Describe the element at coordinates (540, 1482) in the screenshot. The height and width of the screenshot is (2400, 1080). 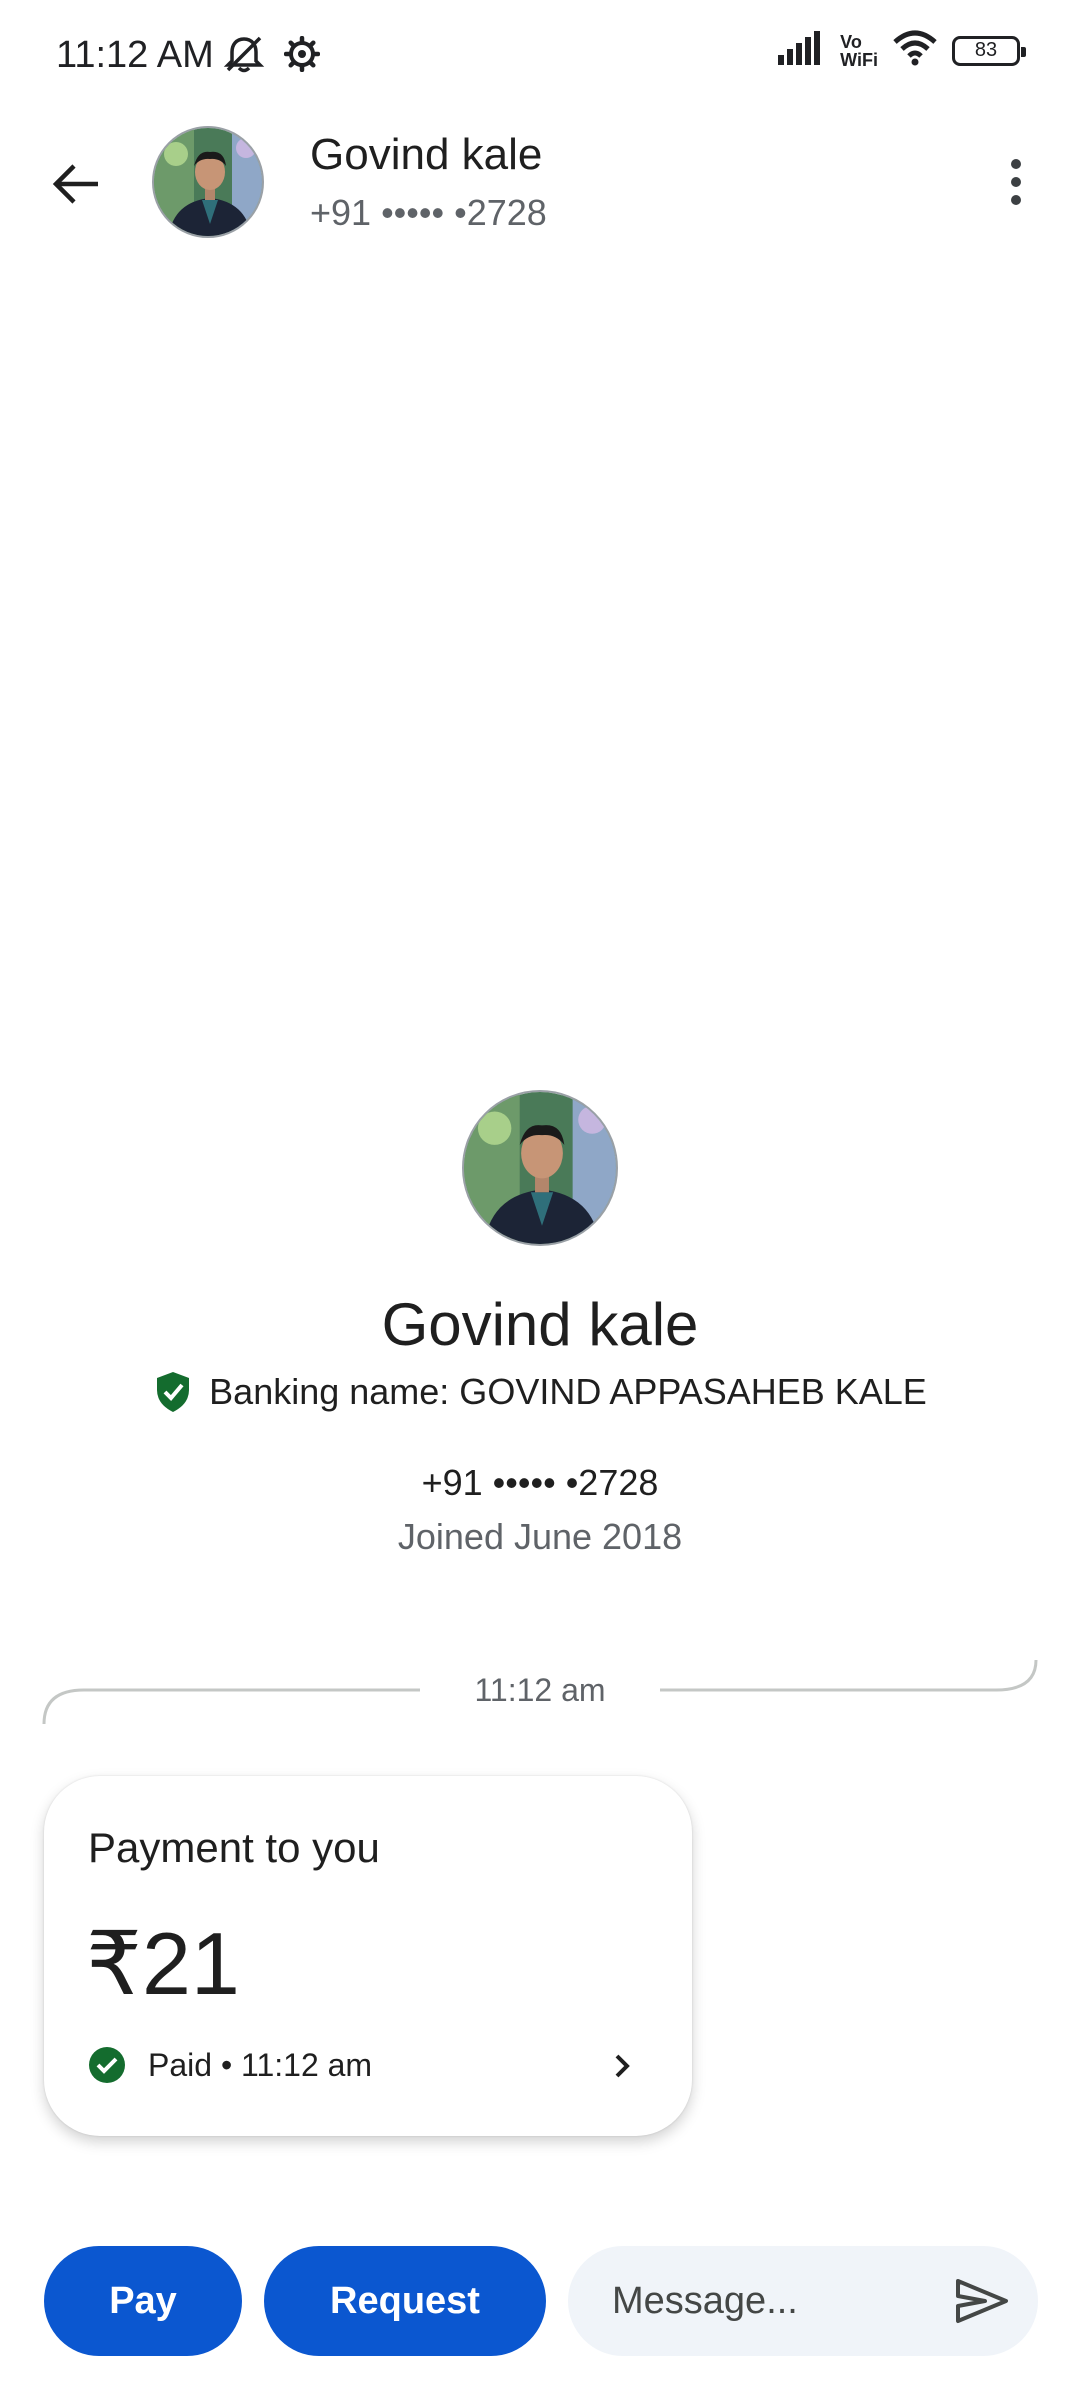
I see `profile-phone: +91 ••••• •2728` at that location.